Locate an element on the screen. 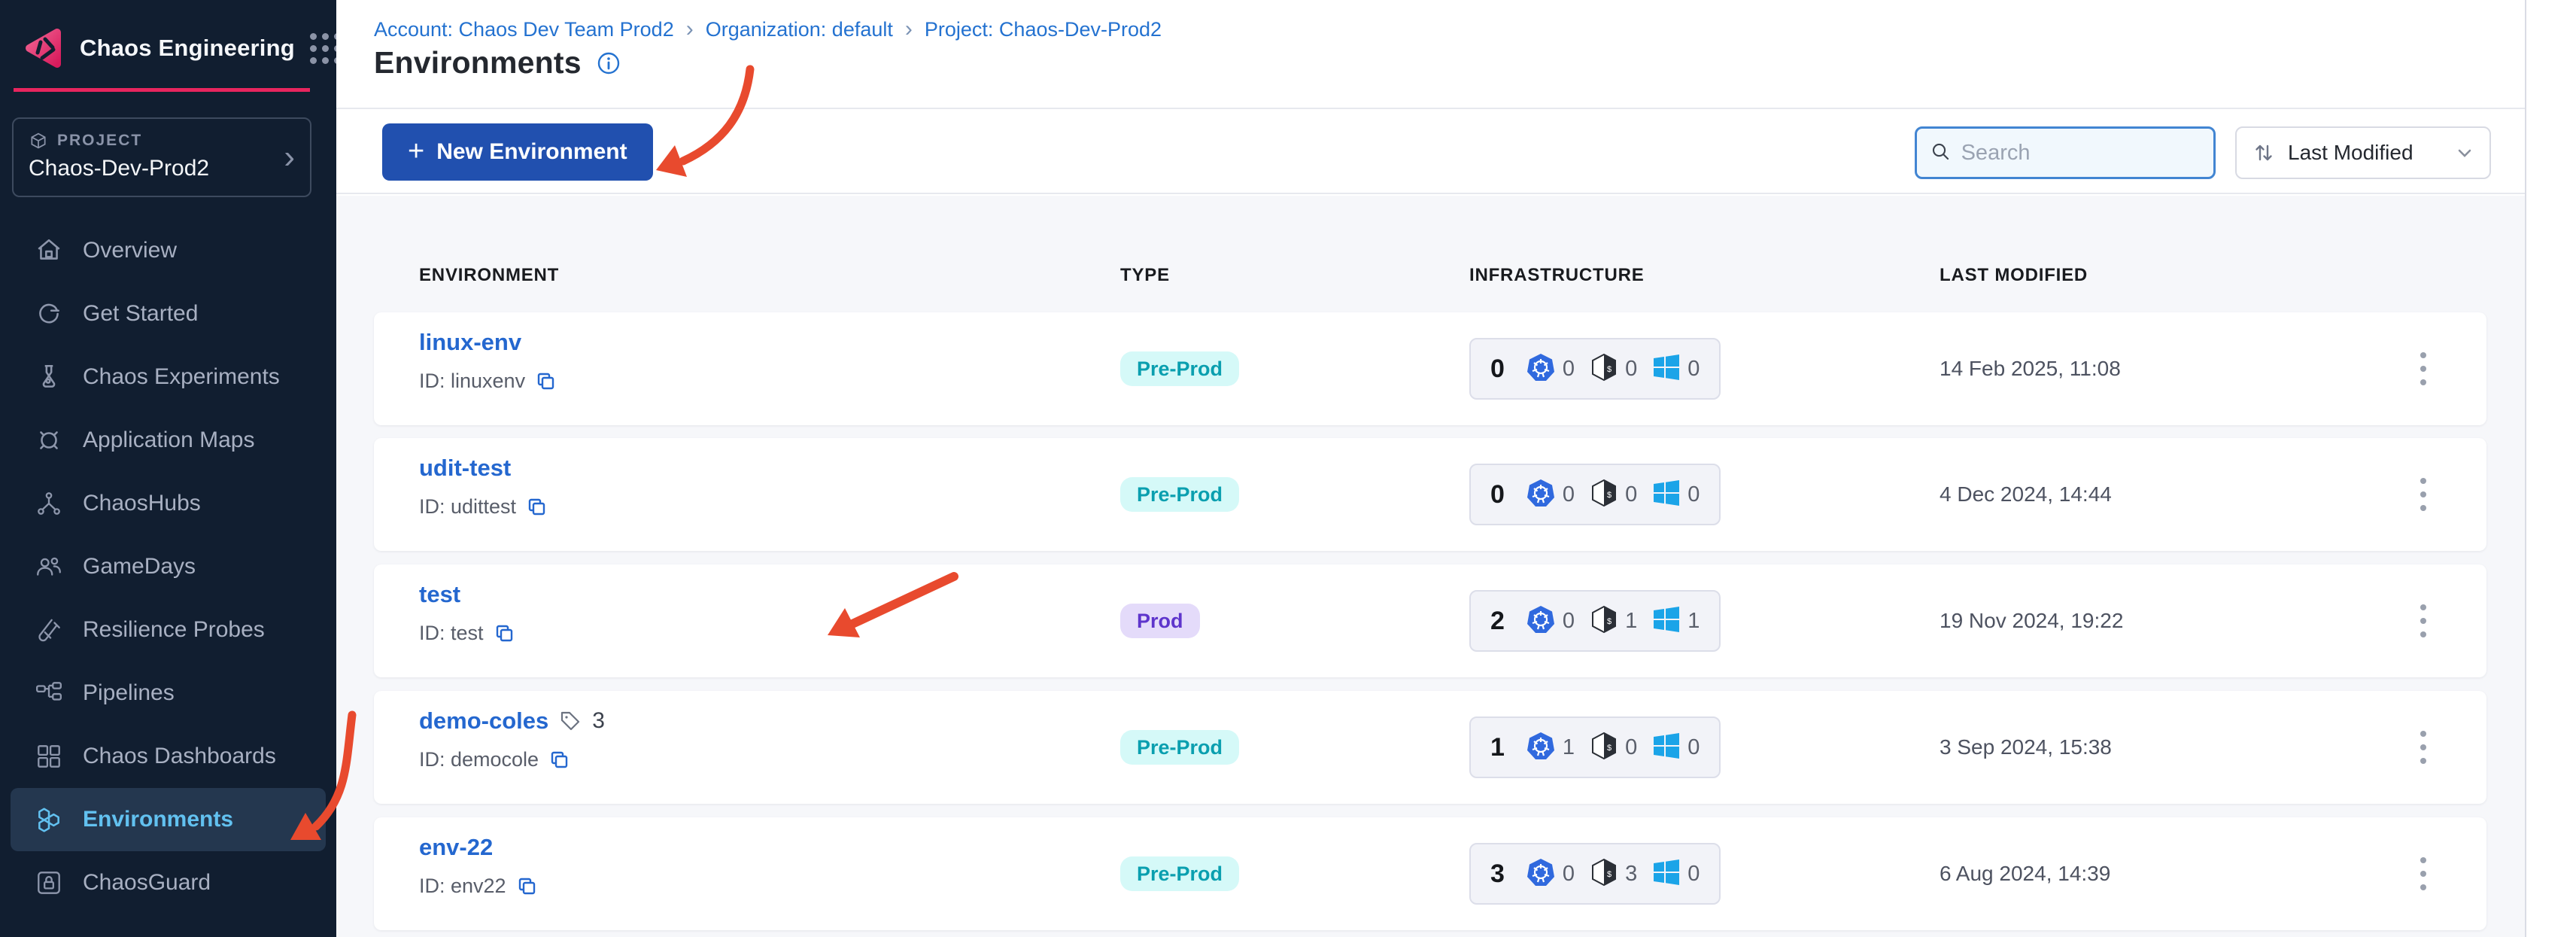  sort-dropdown: Last Modified is located at coordinates (2363, 152).